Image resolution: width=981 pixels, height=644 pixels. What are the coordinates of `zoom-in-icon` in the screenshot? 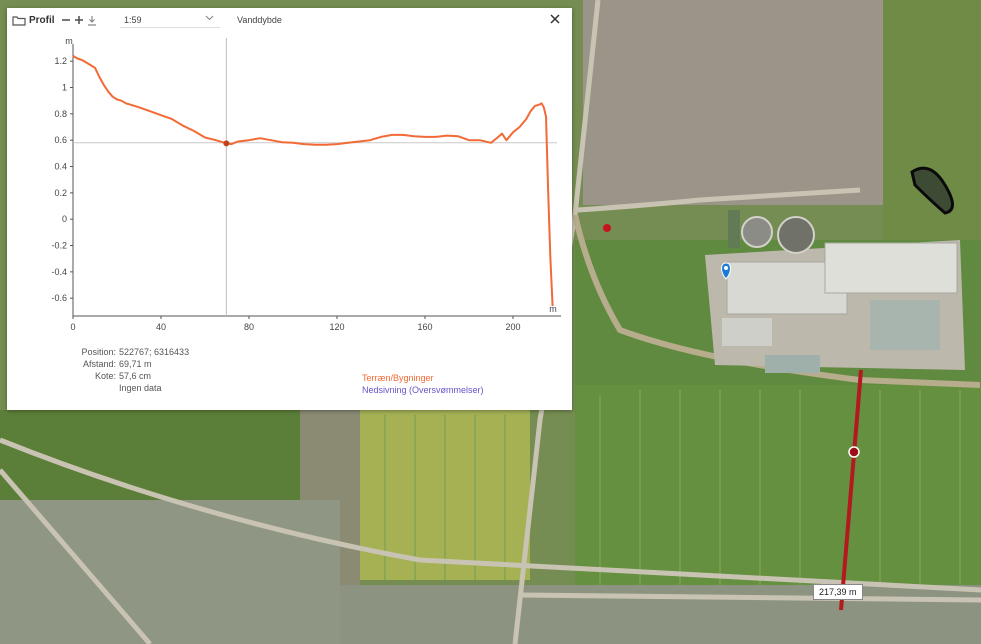 It's located at (79, 20).